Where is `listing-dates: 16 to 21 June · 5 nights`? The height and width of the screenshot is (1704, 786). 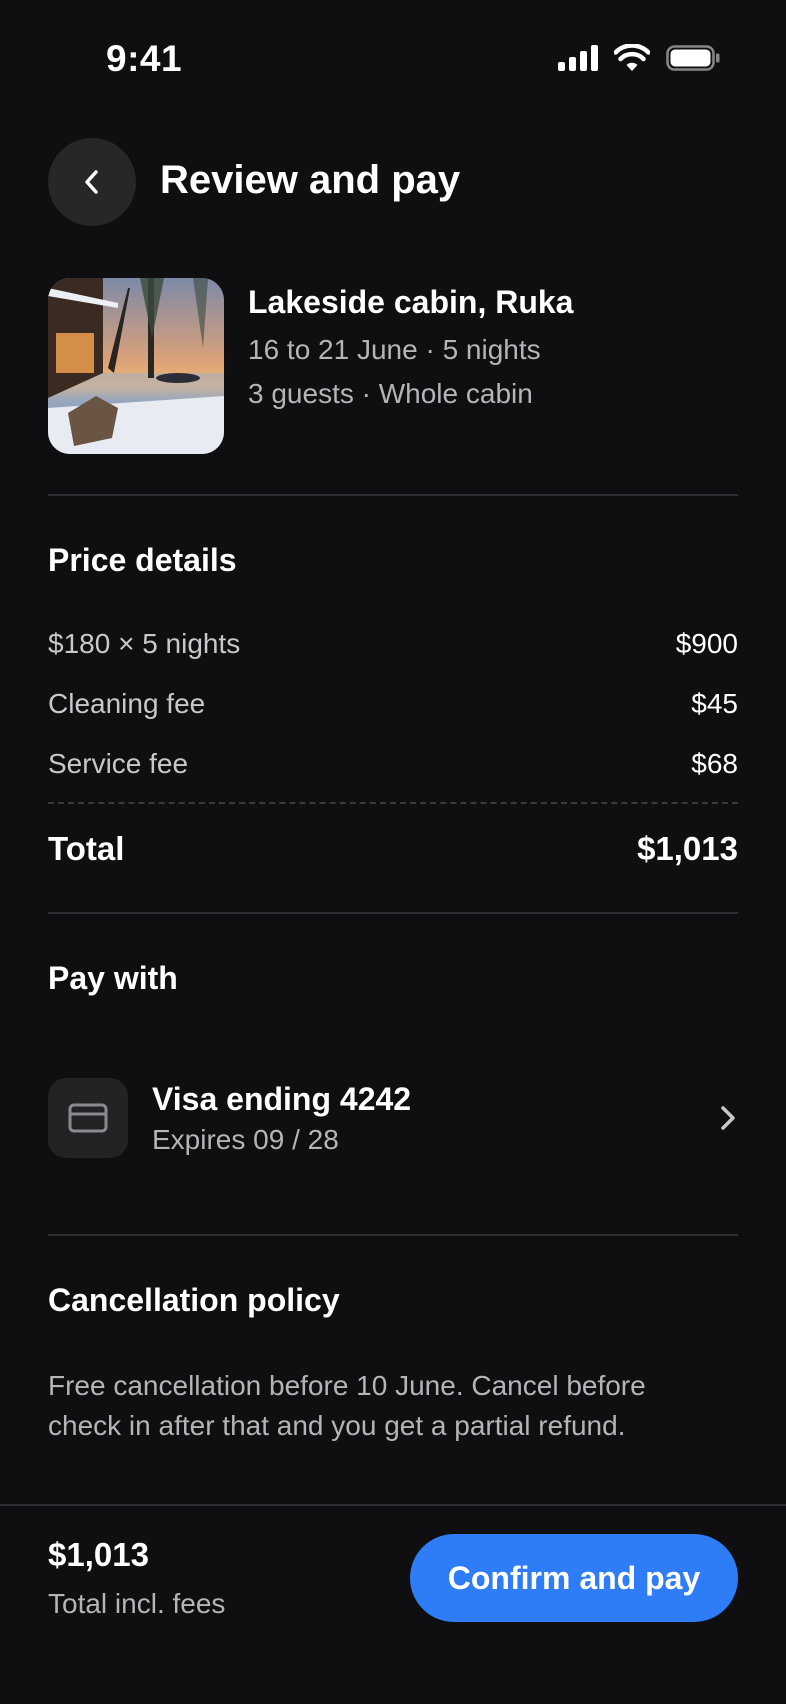 listing-dates: 16 to 21 June · 5 nights is located at coordinates (394, 349).